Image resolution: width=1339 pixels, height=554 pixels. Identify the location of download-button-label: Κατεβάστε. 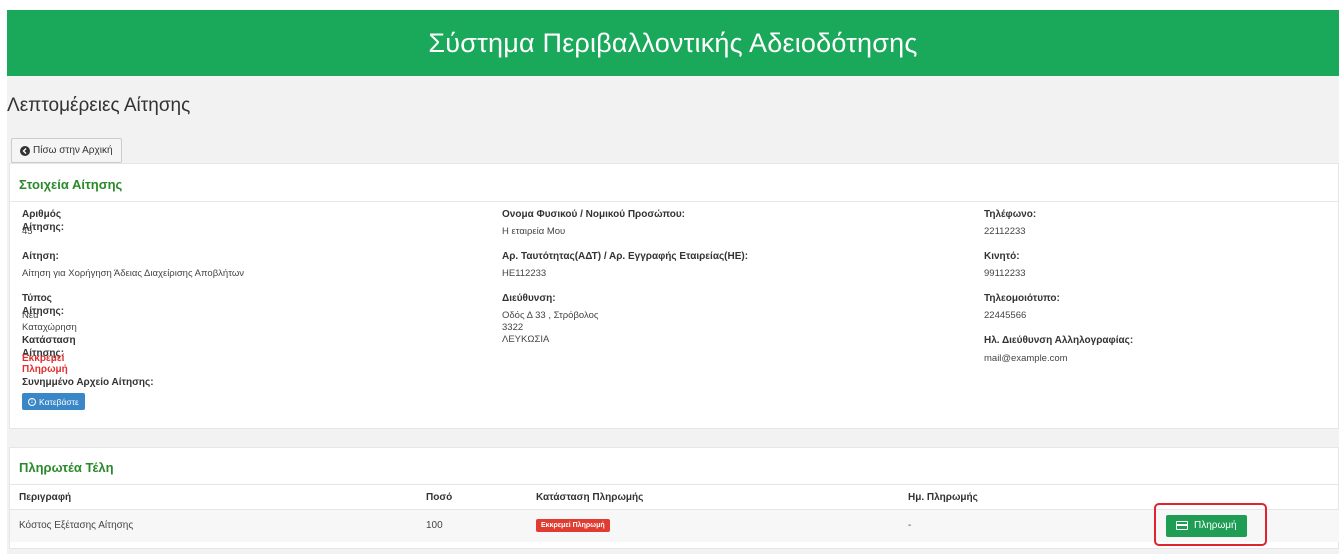
(59, 401).